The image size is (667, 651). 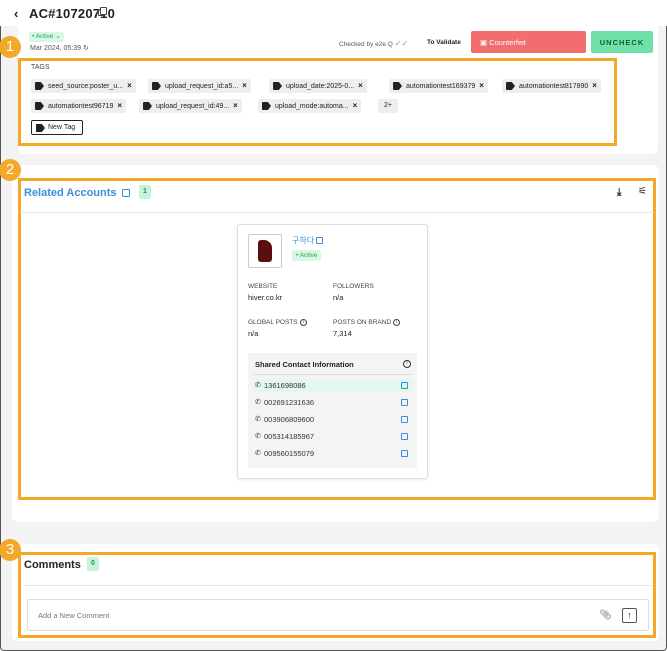 I want to click on phone-row: ✆ 1361698086, so click(x=333, y=385).